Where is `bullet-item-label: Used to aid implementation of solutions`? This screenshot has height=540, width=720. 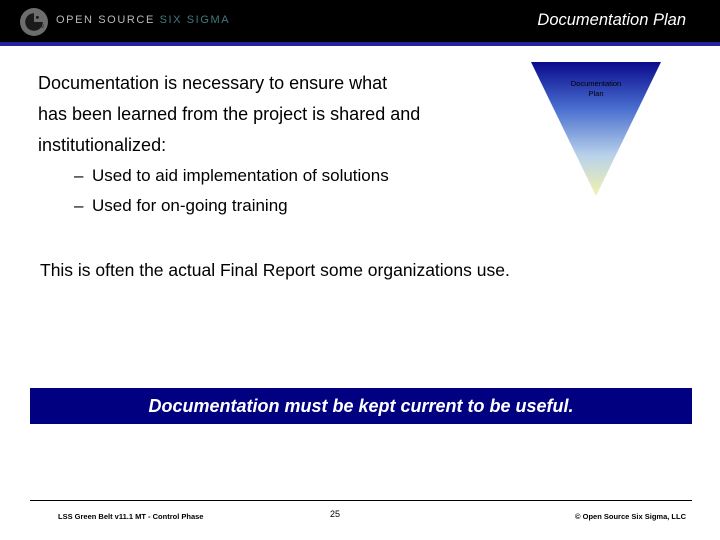 bullet-item-label: Used to aid implementation of solutions is located at coordinates (240, 175).